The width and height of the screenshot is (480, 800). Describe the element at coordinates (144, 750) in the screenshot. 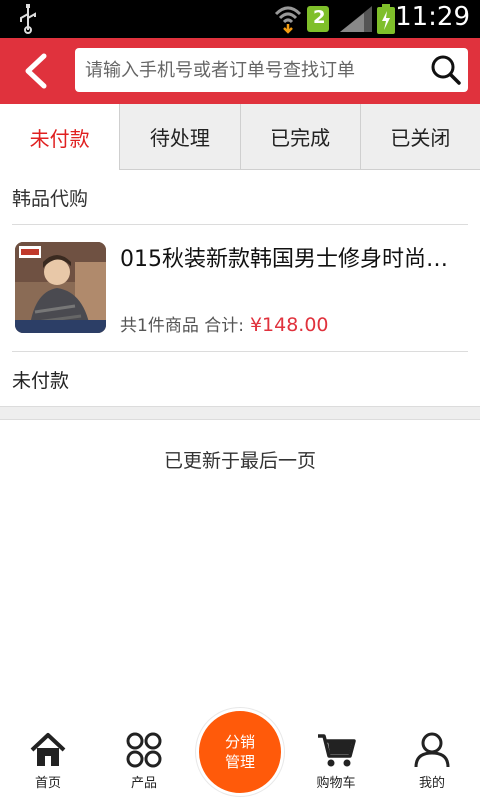

I see `products-grid-icon` at that location.